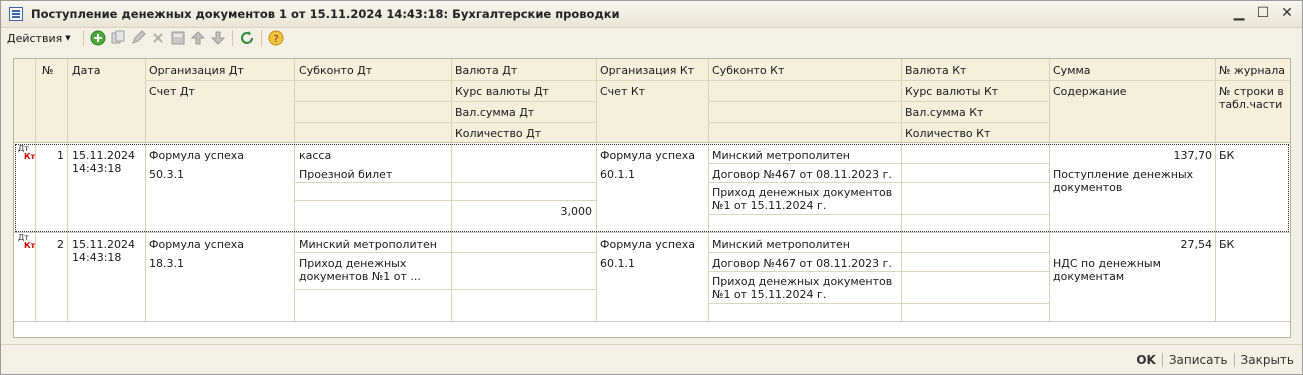 The width and height of the screenshot is (1303, 375). What do you see at coordinates (647, 70) in the screenshot?
I see `col-header-org-kt: Организация Кт` at bounding box center [647, 70].